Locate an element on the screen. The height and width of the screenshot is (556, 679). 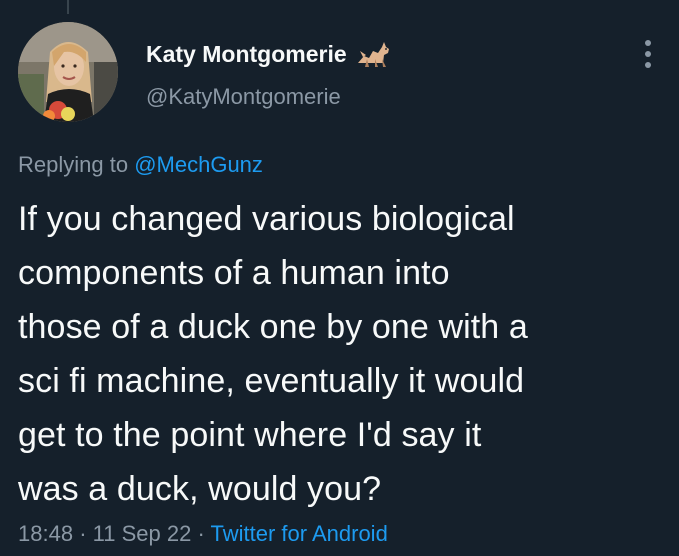
cat-icon is located at coordinates (373, 54).